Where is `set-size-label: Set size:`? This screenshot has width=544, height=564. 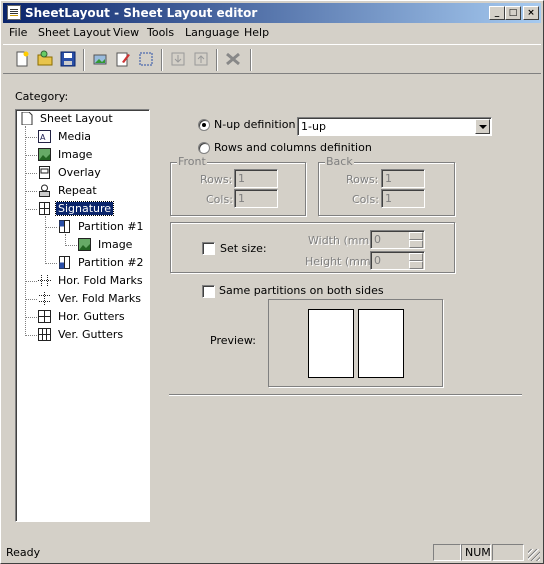
set-size-label: Set size: is located at coordinates (243, 248).